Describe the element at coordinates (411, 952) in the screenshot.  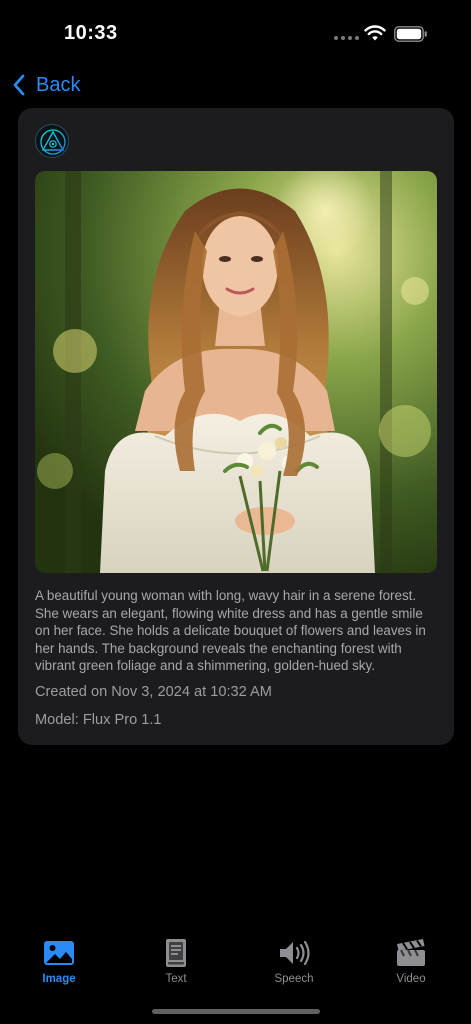
I see `clapperboard-icon` at that location.